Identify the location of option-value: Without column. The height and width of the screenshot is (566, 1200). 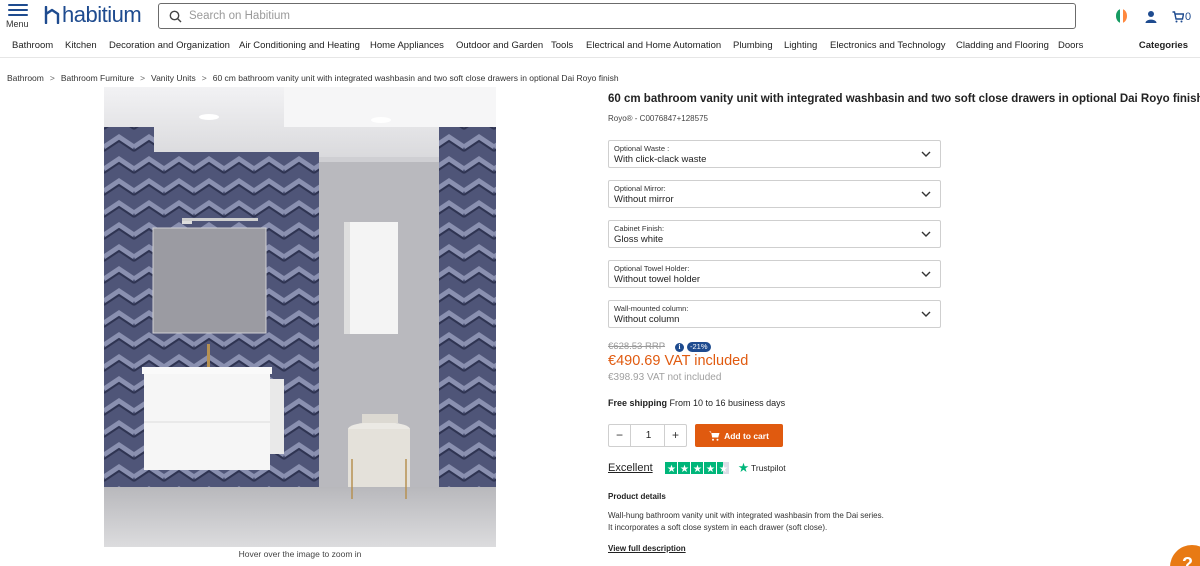
(647, 319).